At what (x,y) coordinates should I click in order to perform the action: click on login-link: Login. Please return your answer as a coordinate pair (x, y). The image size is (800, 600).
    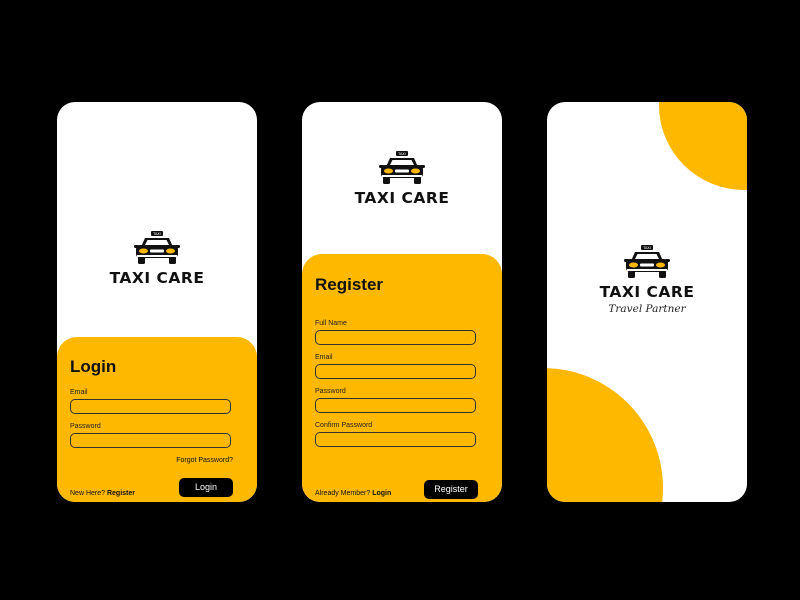
    Looking at the image, I should click on (381, 493).